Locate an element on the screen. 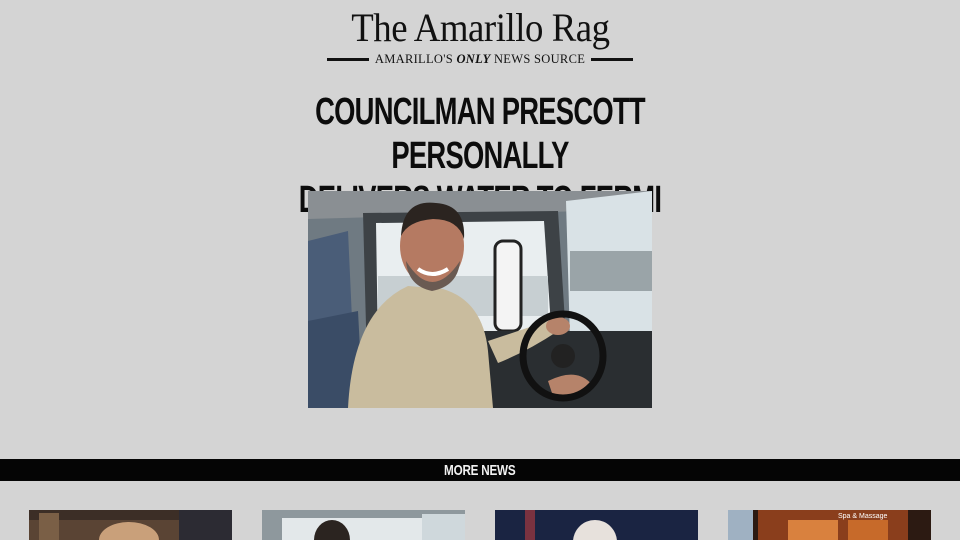 The height and width of the screenshot is (540, 960). more-news-label: MORE NEWS is located at coordinates (480, 470).